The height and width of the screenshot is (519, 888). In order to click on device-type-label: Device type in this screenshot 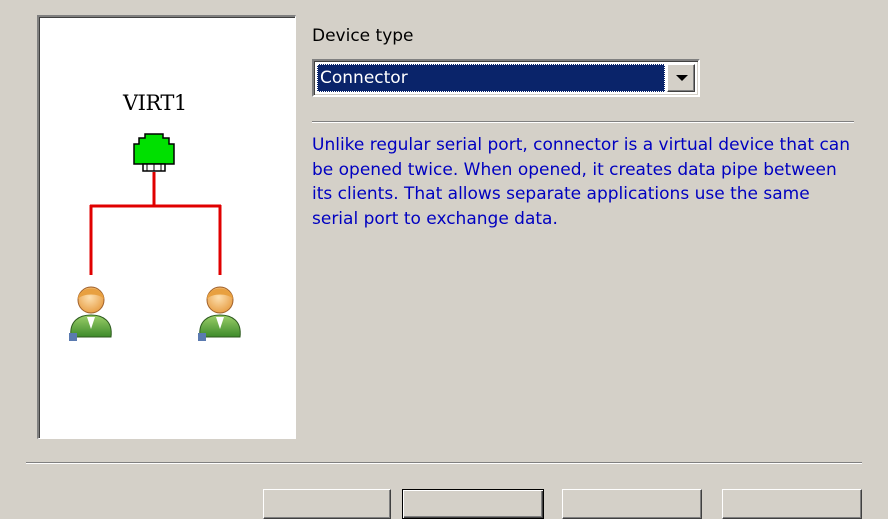, I will do `click(363, 36)`.